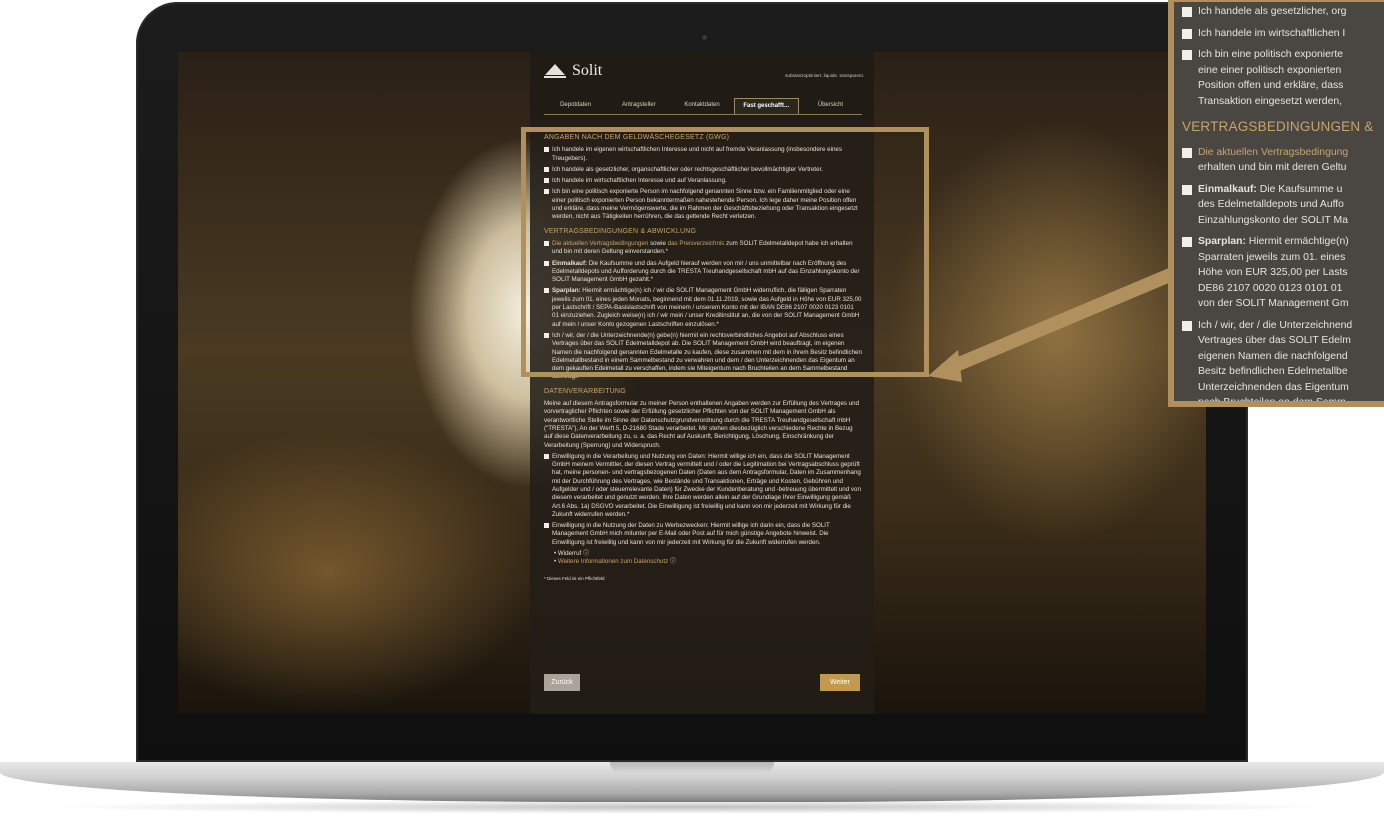 Image resolution: width=1384 pixels, height=821 pixels. I want to click on zoom-item: Ich handele im wirtschaftlichen I, so click(1283, 34).